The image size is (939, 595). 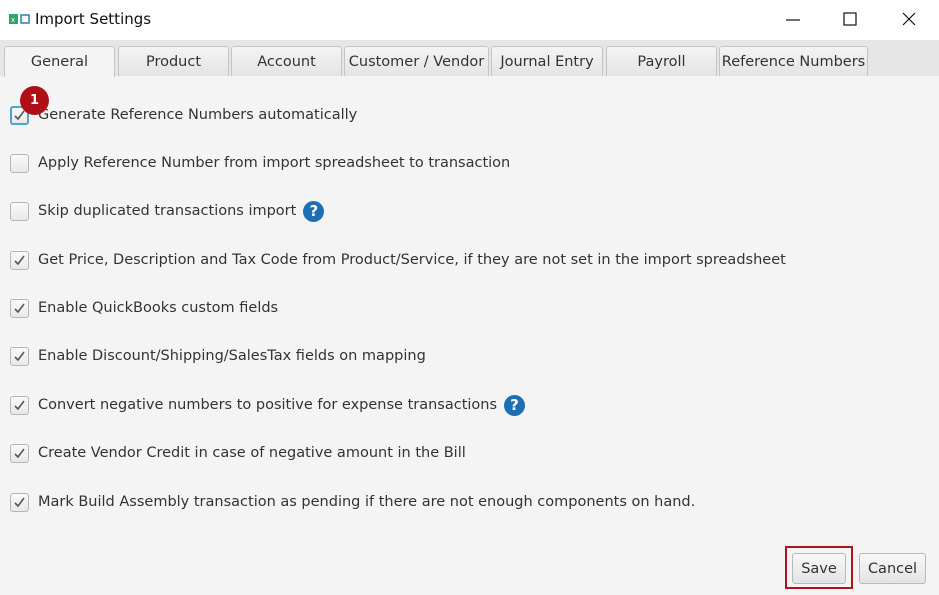 I want to click on maximize-button, so click(x=850, y=19).